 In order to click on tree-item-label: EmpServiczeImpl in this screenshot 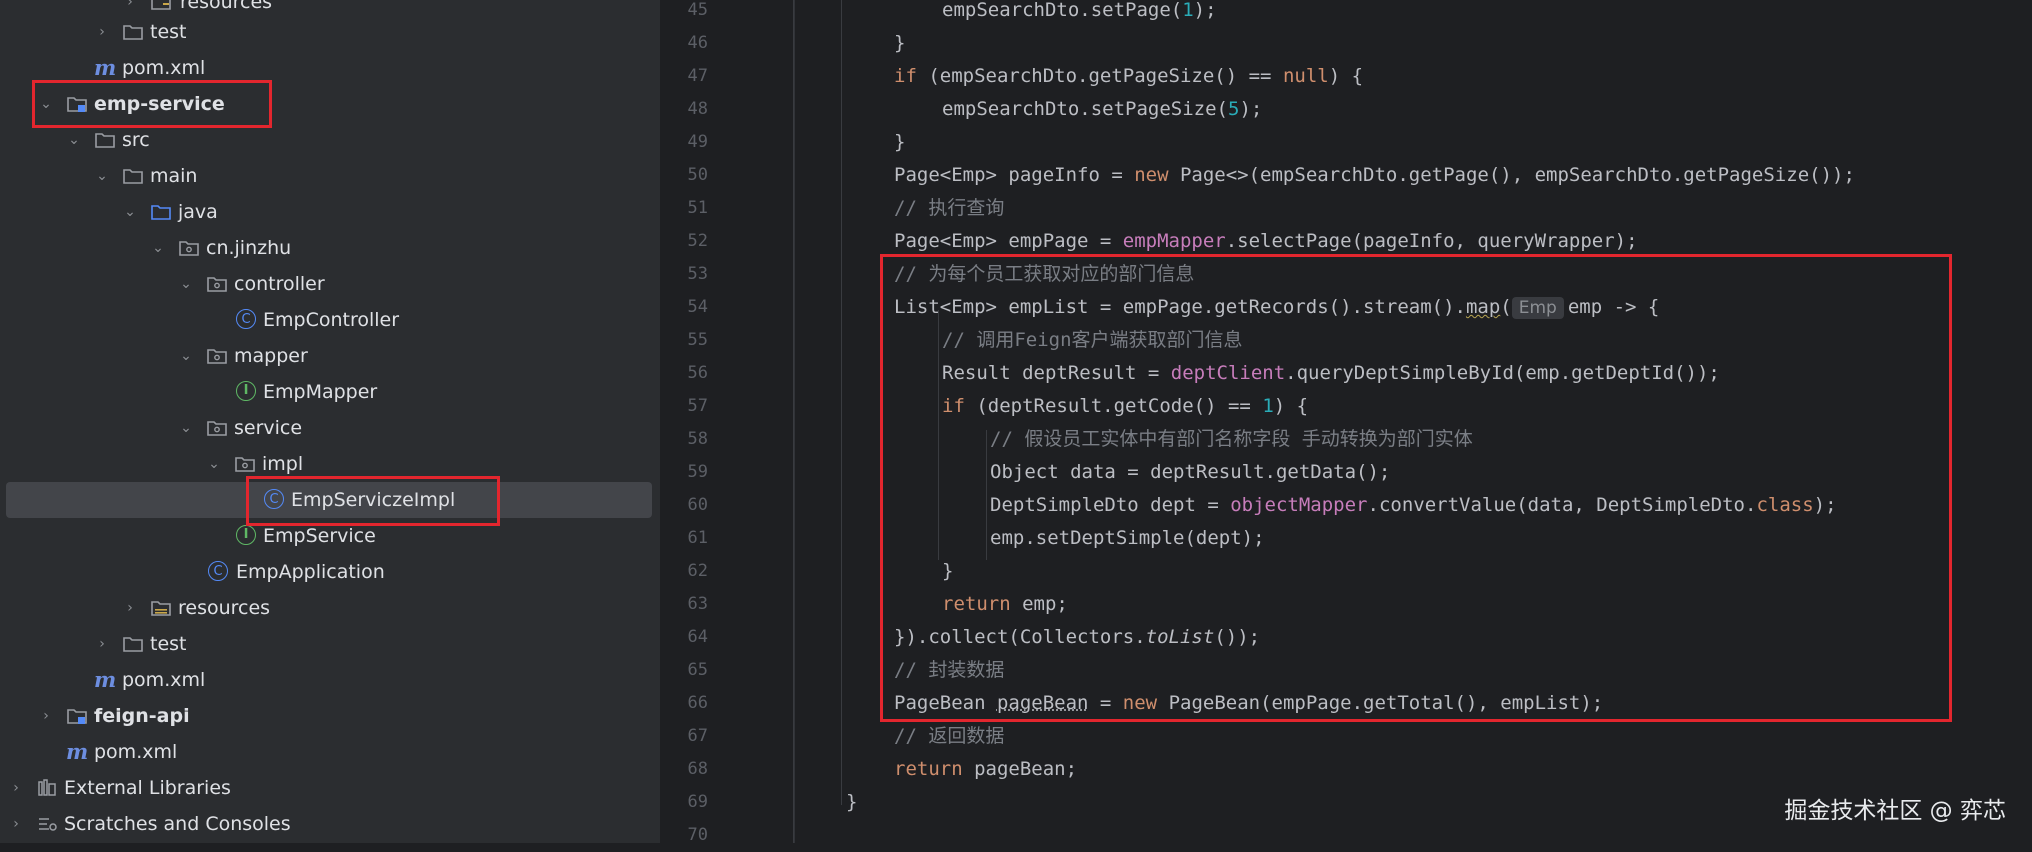, I will do `click(373, 500)`.